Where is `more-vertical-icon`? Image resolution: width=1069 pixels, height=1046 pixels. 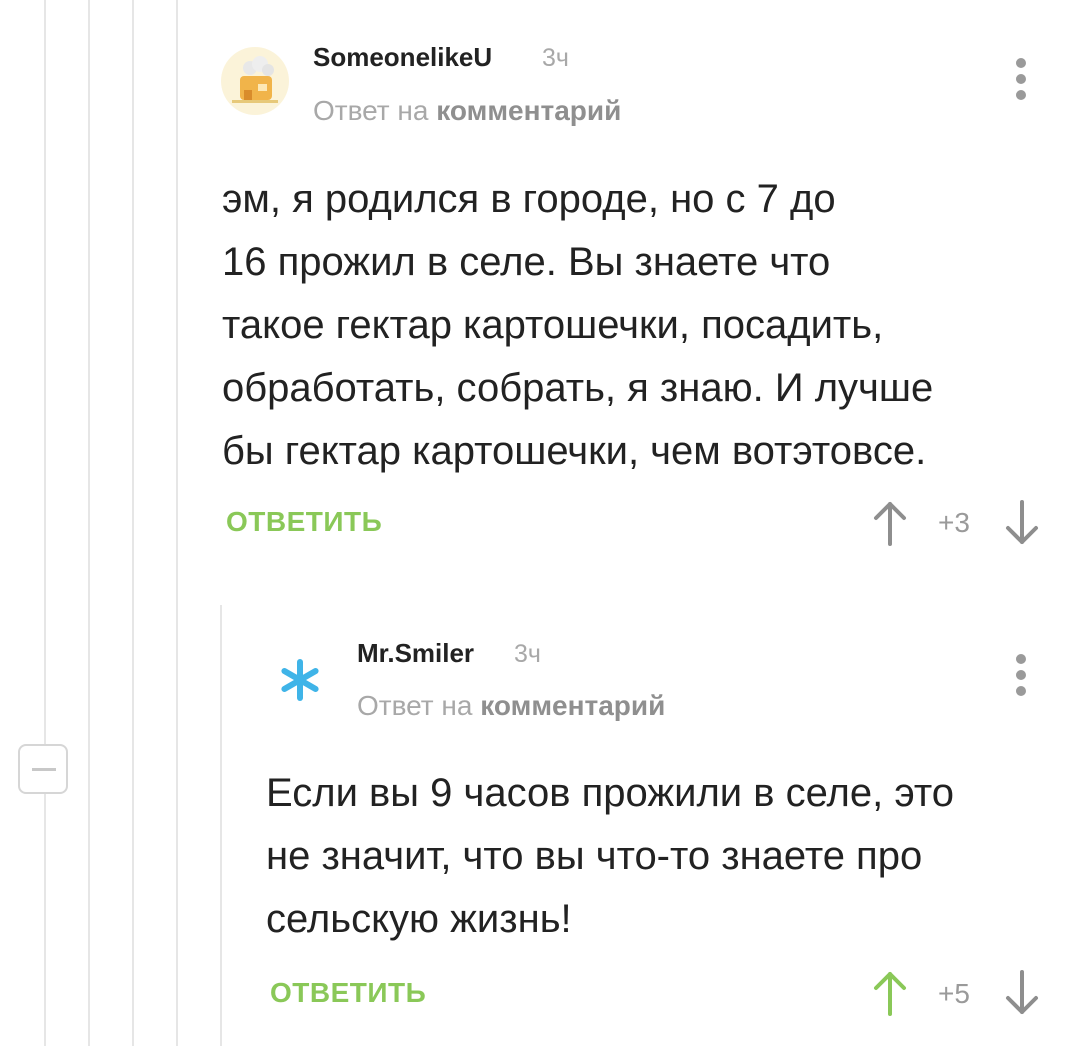 more-vertical-icon is located at coordinates (1021, 676).